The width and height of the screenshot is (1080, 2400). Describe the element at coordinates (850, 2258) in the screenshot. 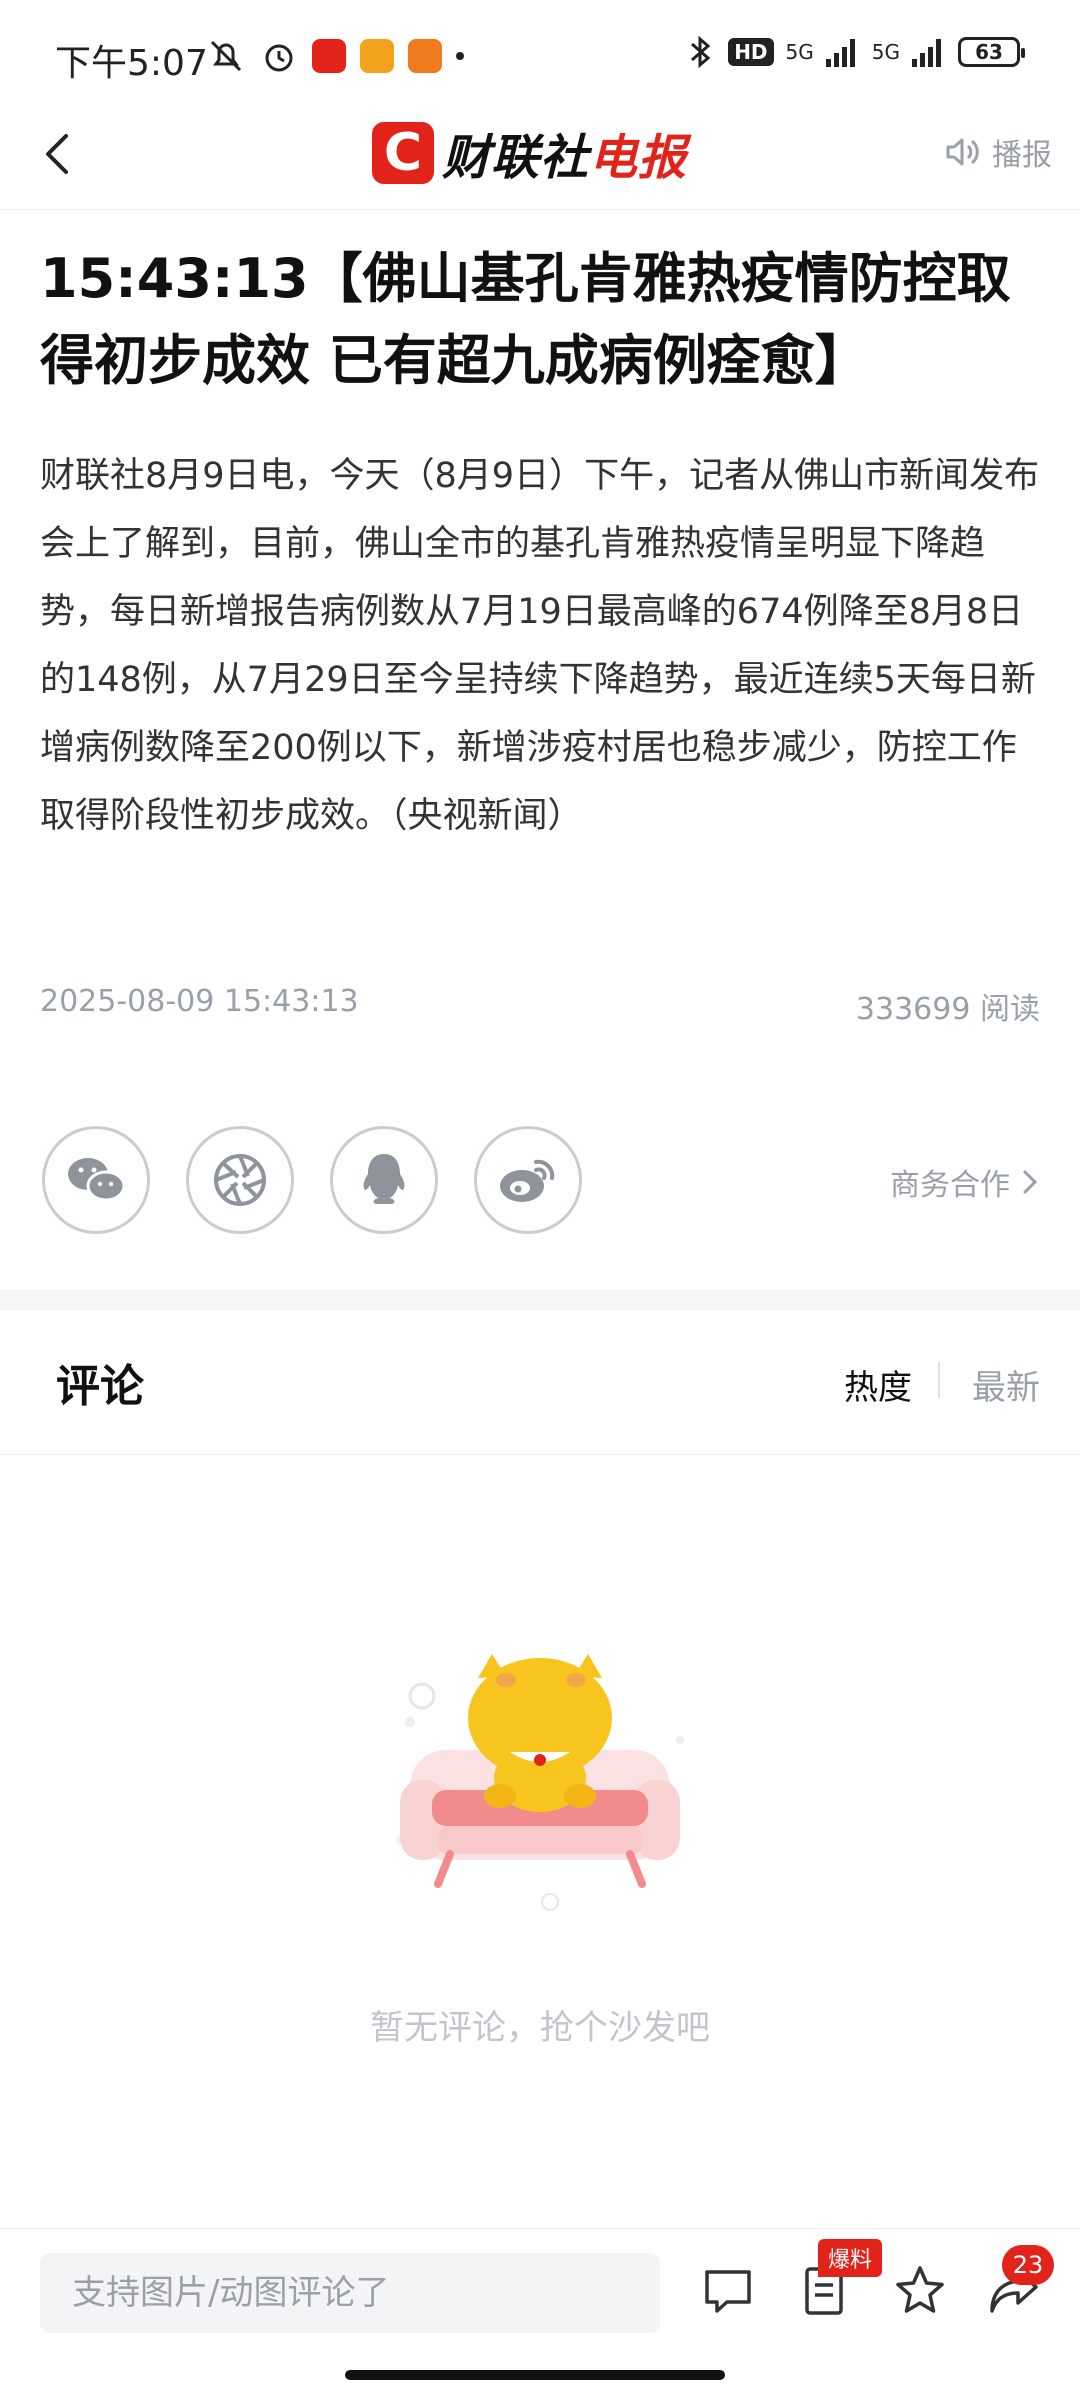

I see `baoliao-badge: 爆料` at that location.